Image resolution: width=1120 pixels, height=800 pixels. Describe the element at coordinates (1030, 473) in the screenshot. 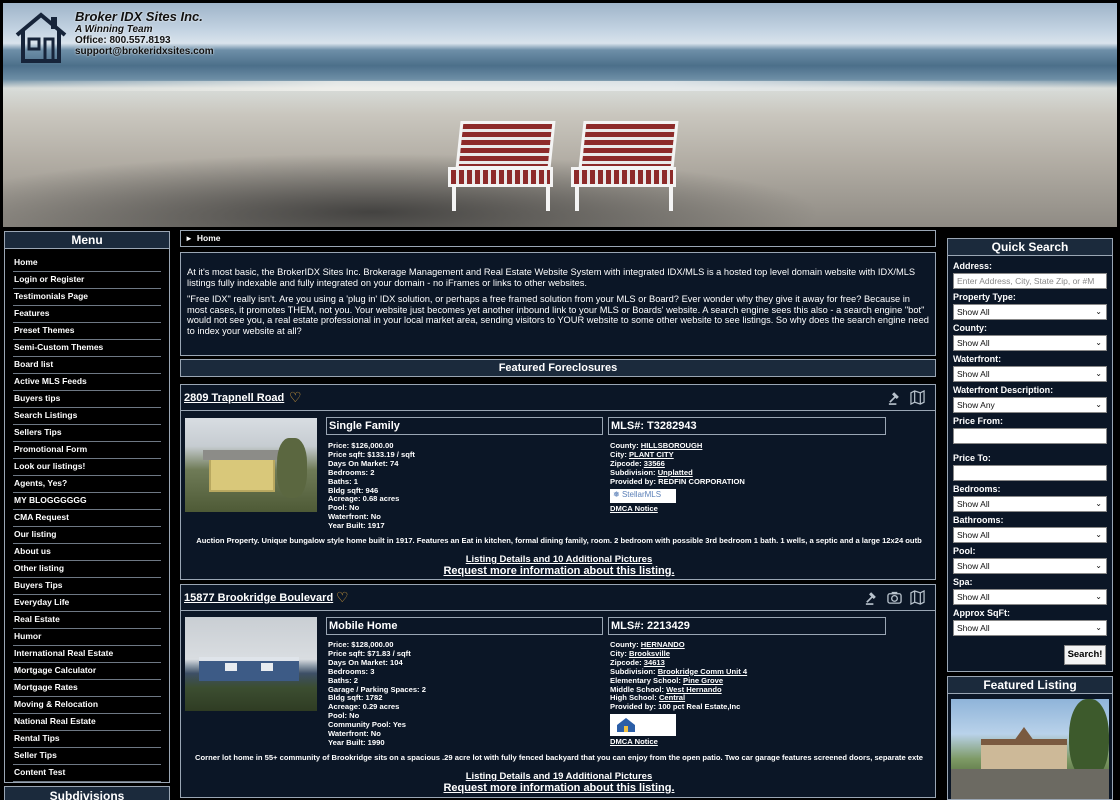

I see `price-to-input` at that location.